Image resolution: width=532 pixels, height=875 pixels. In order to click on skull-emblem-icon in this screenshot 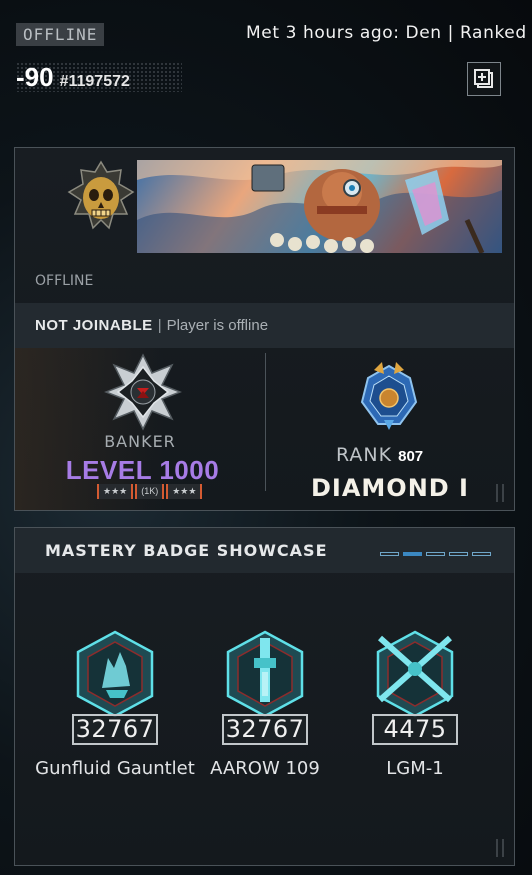, I will do `click(101, 195)`.